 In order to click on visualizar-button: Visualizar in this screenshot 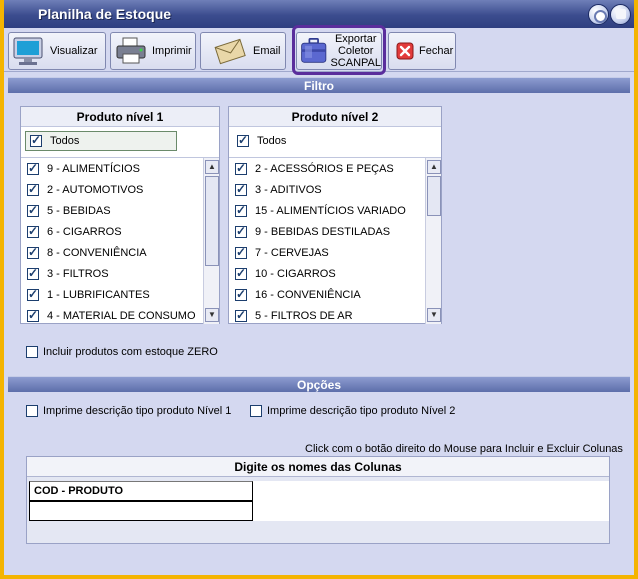, I will do `click(57, 51)`.